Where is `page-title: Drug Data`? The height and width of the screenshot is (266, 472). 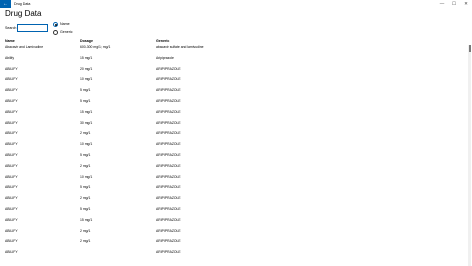 page-title: Drug Data is located at coordinates (23, 13).